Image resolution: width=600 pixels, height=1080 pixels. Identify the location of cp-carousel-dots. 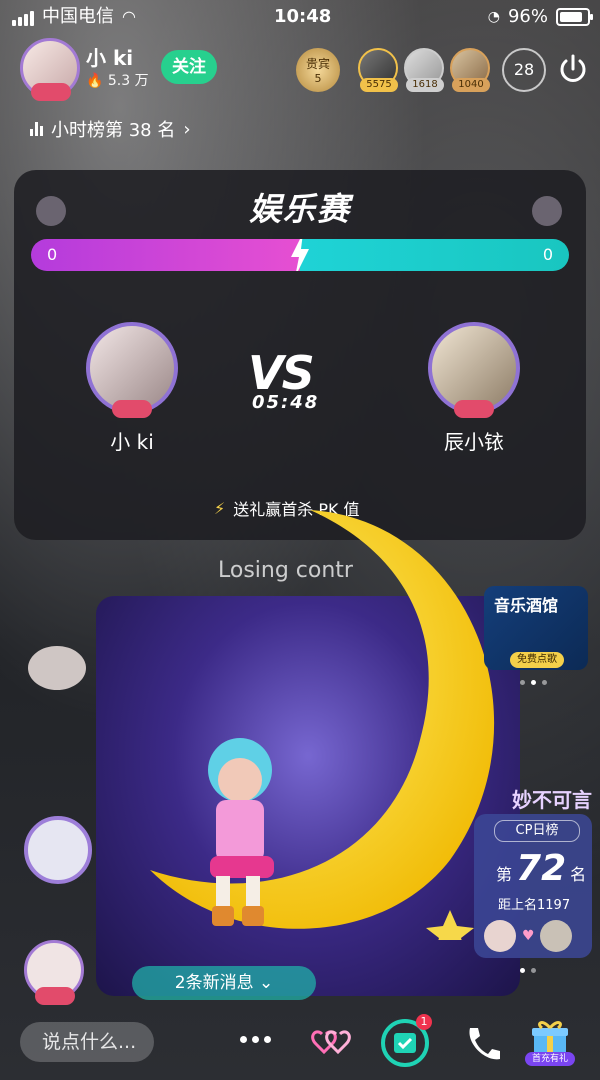
(528, 970).